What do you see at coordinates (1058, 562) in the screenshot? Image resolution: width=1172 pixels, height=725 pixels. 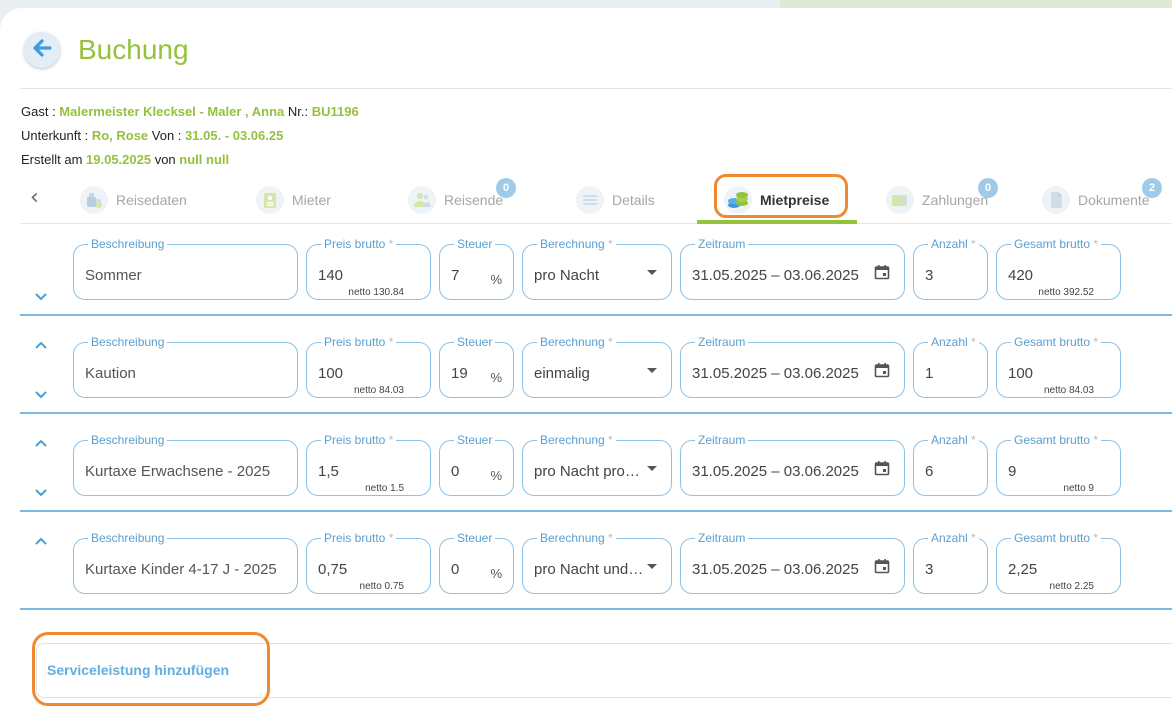 I see `gesamt-field: Gesamt brutto * 2,25 netto 2.25` at bounding box center [1058, 562].